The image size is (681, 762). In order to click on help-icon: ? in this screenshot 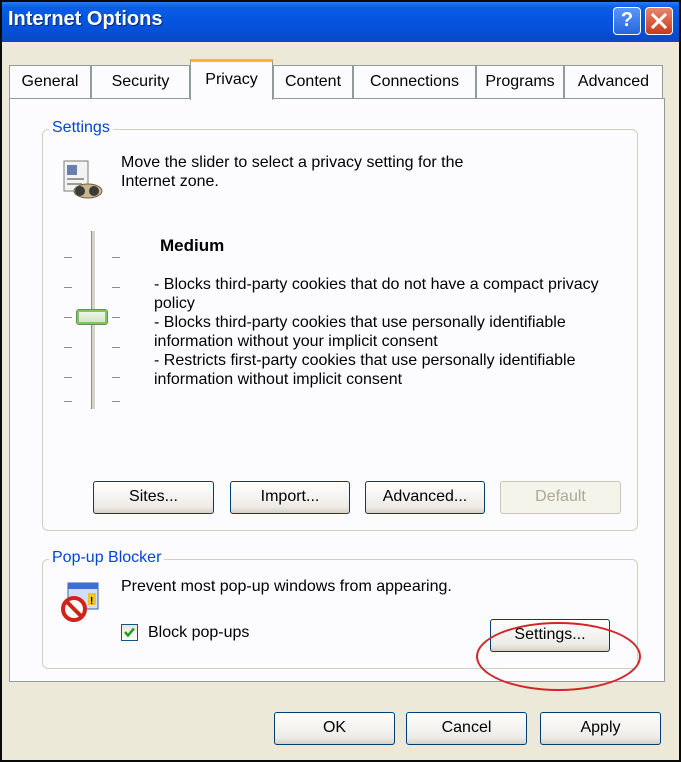, I will do `click(627, 20)`.